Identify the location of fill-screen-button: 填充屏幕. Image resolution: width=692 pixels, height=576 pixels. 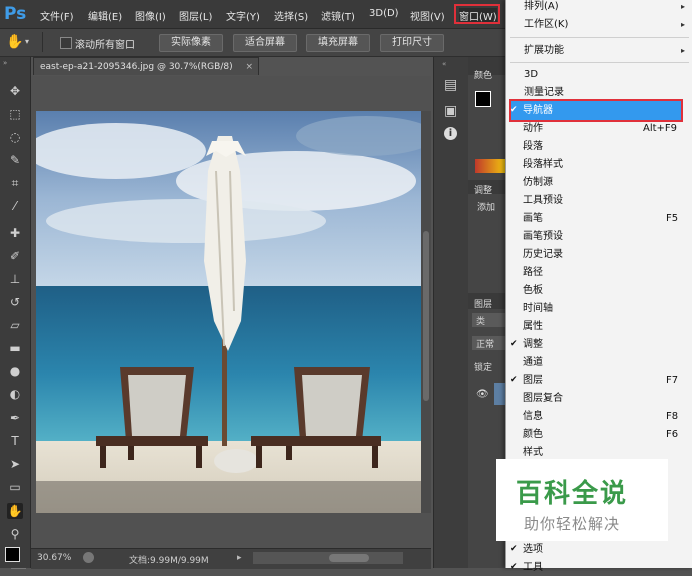
(338, 43).